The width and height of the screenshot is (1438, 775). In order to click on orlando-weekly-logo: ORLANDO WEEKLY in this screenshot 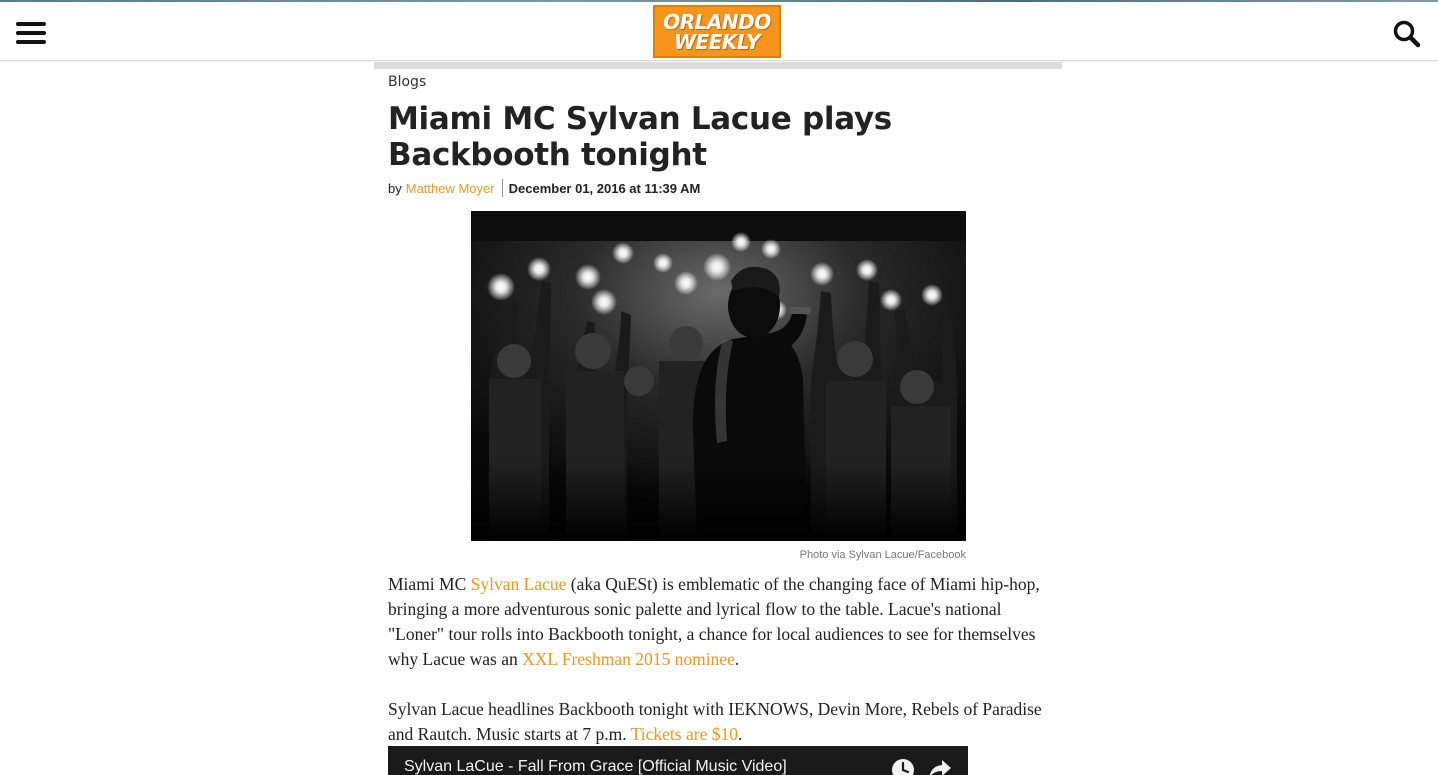, I will do `click(717, 31)`.